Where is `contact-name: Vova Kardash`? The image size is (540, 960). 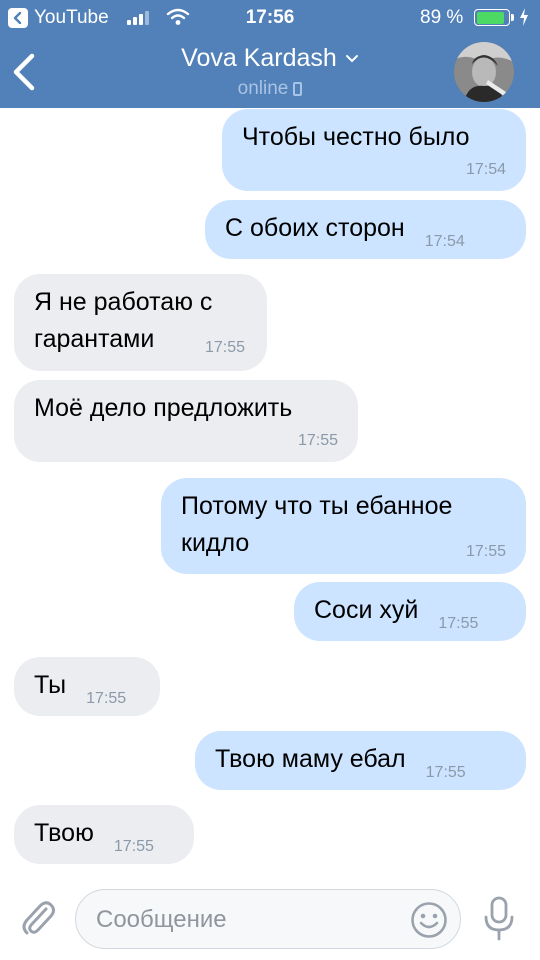 contact-name: Vova Kardash is located at coordinates (259, 58).